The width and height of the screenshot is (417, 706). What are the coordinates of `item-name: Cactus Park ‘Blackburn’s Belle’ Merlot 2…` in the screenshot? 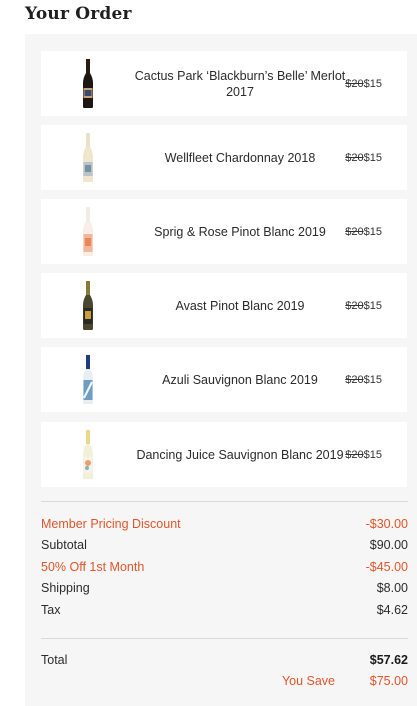 It's located at (240, 83).